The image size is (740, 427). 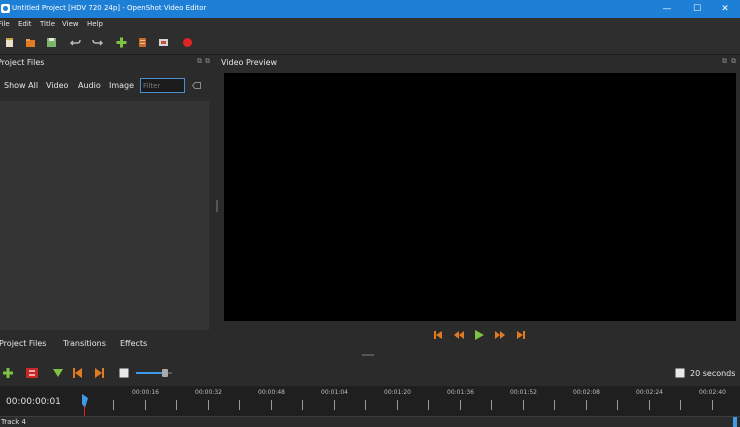 What do you see at coordinates (271, 392) in the screenshot?
I see `ruler-label: 00:00:48` at bounding box center [271, 392].